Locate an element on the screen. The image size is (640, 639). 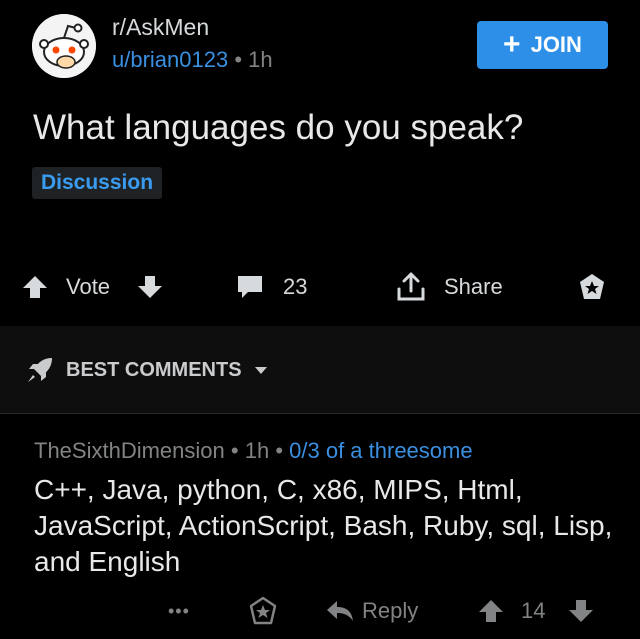
post-title: What languages do you speak? is located at coordinates (278, 128).